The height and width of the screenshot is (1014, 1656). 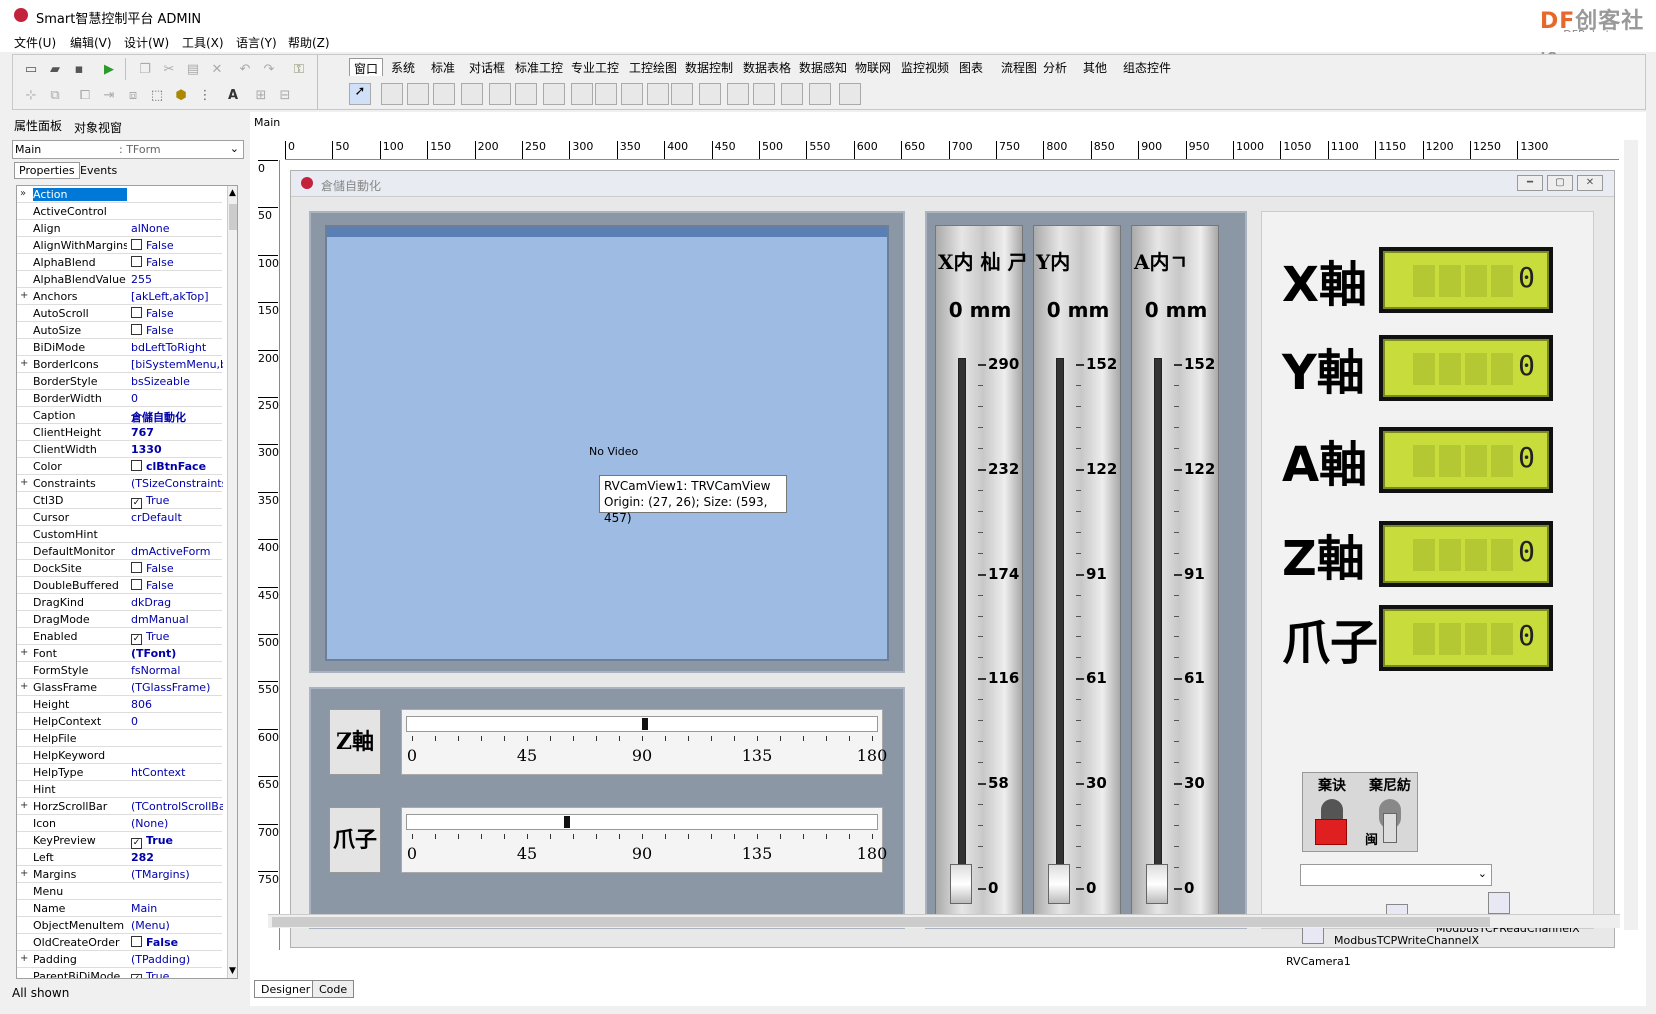 What do you see at coordinates (47, 170) in the screenshot?
I see `tab-properties: Properties` at bounding box center [47, 170].